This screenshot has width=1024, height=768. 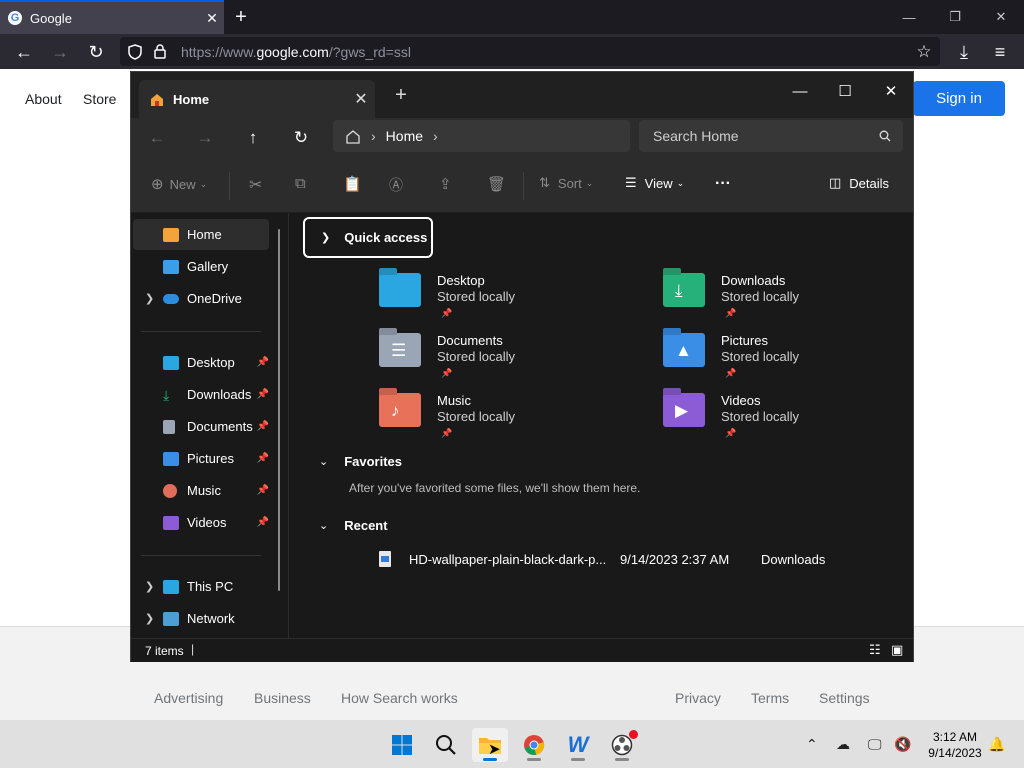 I want to click on taskbar-file-explorer: ➤, so click(x=490, y=745).